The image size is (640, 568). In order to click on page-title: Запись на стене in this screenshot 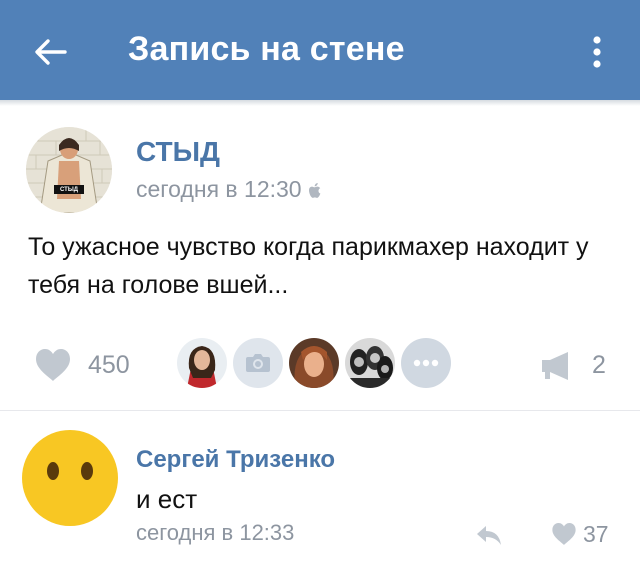, I will do `click(266, 49)`.